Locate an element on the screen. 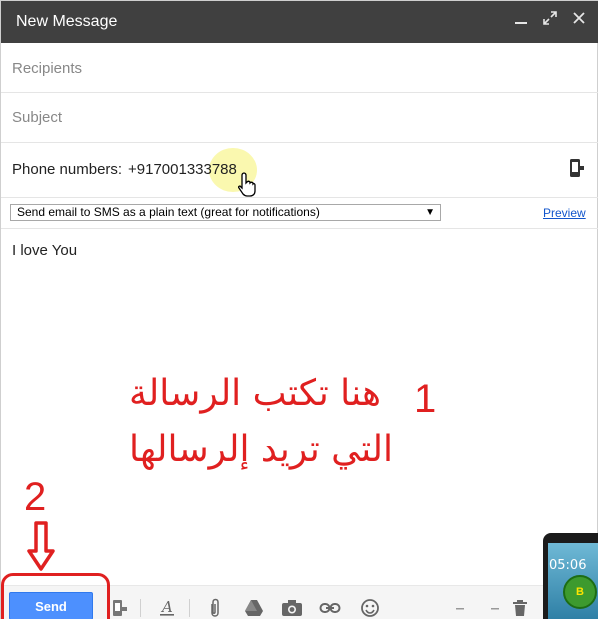 The width and height of the screenshot is (598, 619). recipients-field: Recipients is located at coordinates (299, 68).